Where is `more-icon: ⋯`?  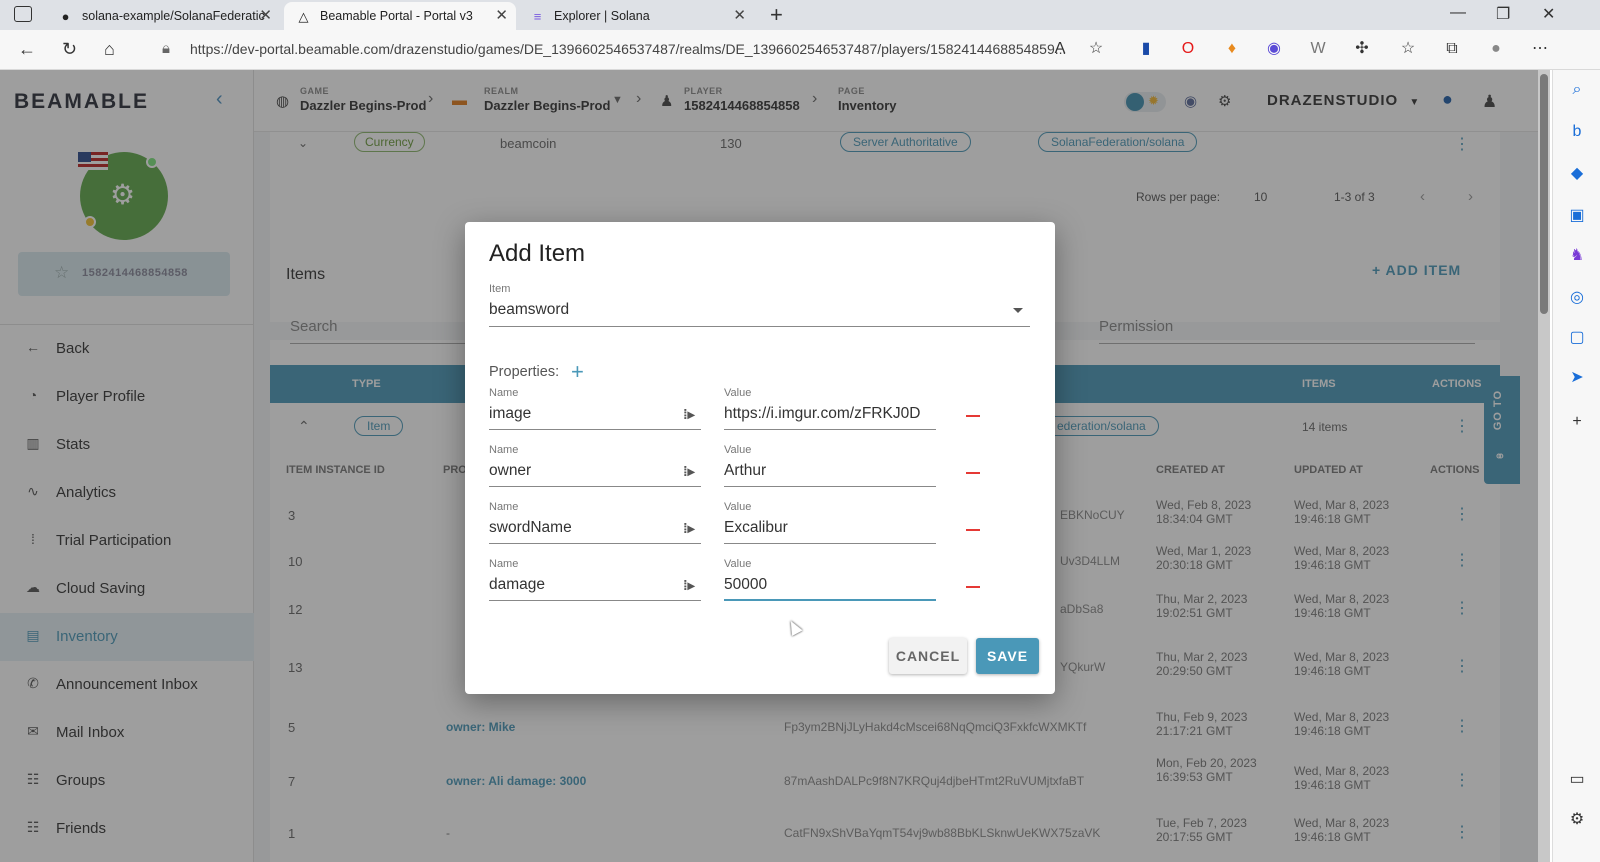
more-icon: ⋯ is located at coordinates (1540, 49).